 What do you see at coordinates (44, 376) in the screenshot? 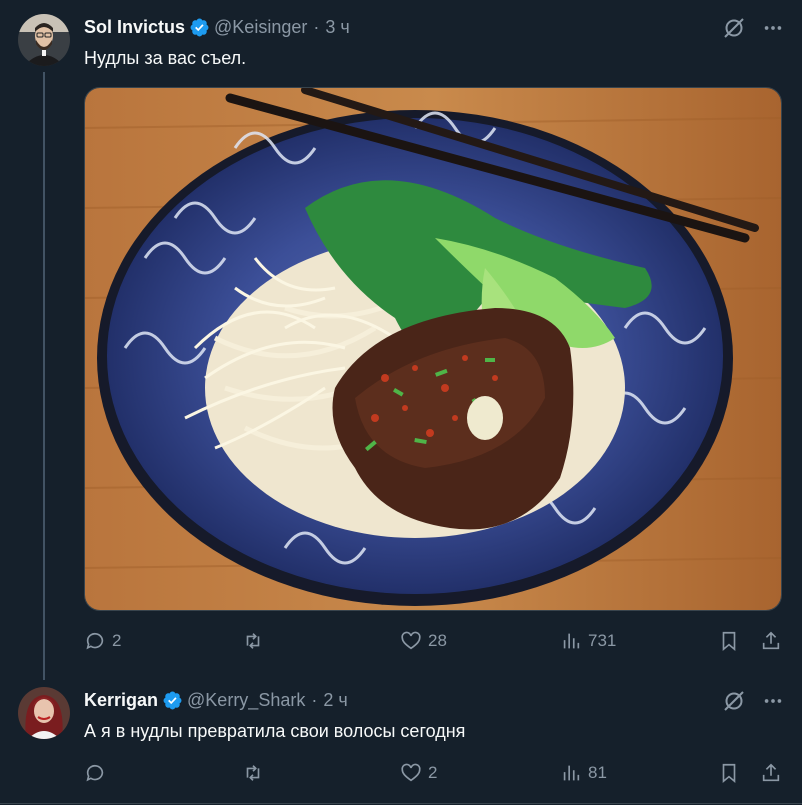
I see `thread-connector-line` at bounding box center [44, 376].